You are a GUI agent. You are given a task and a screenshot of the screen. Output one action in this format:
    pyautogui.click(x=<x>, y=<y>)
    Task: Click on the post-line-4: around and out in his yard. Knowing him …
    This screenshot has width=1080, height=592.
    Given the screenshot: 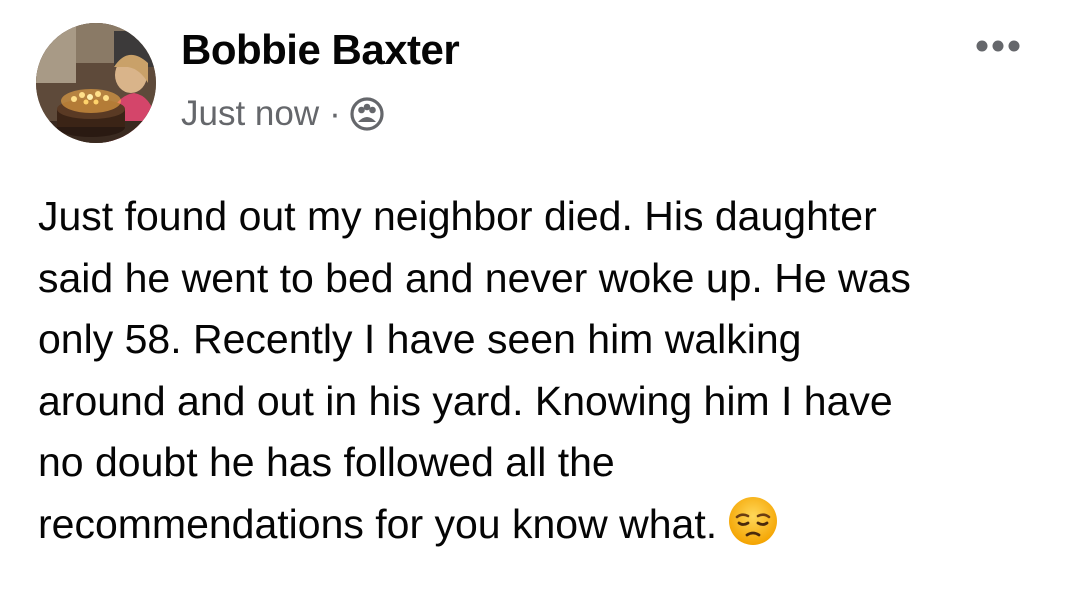 What is the action you would take?
    pyautogui.click(x=465, y=400)
    